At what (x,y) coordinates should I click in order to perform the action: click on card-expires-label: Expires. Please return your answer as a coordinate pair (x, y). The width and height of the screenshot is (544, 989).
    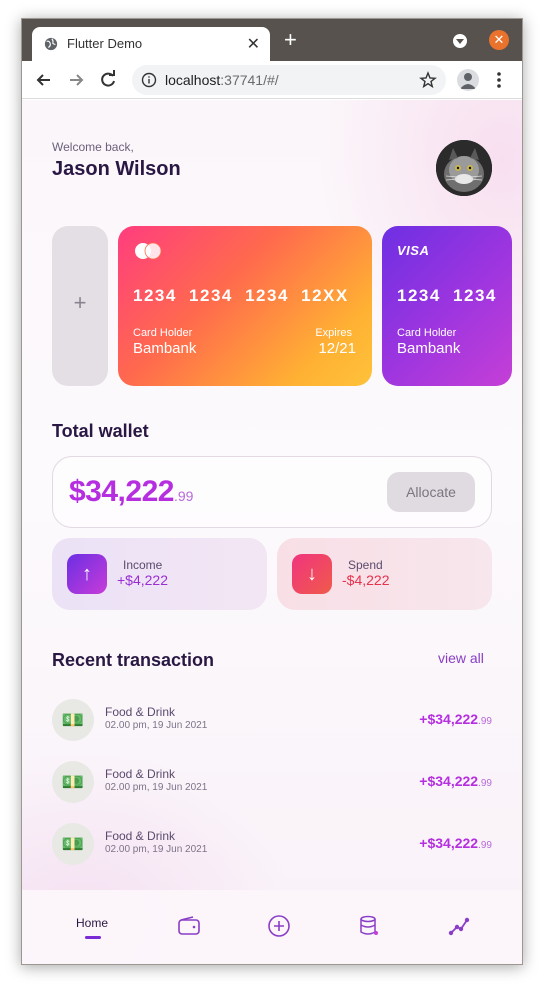
    Looking at the image, I should click on (333, 333).